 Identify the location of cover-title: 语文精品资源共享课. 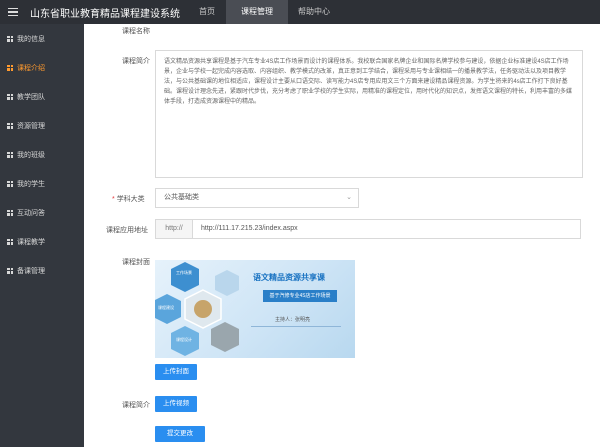
(289, 277).